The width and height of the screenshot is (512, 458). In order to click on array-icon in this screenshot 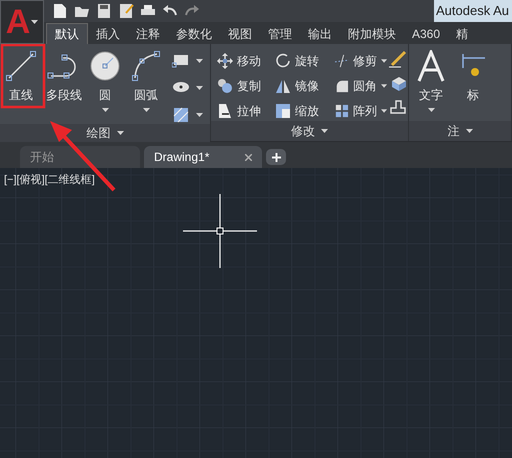, I will do `click(342, 111)`.